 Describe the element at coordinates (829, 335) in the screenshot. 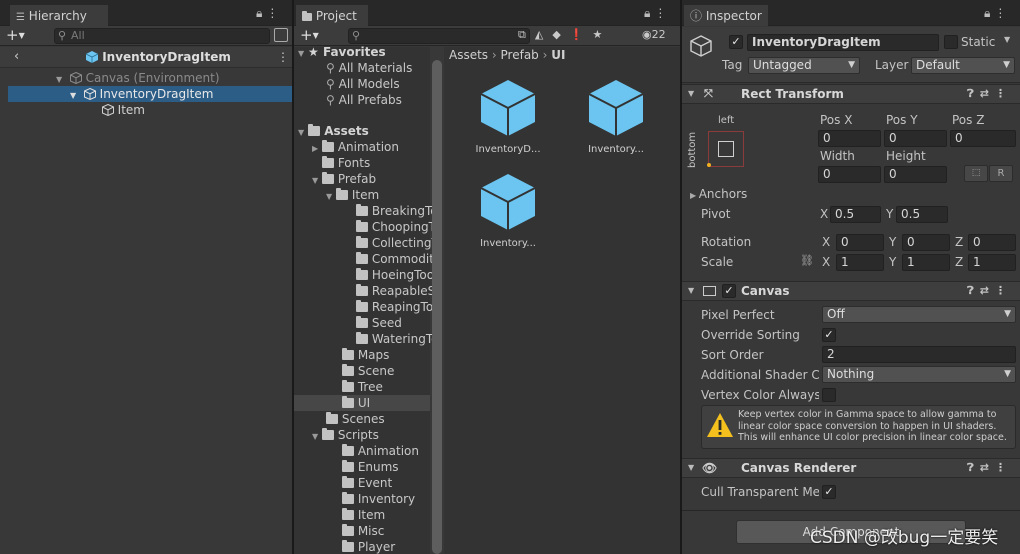

I see `override-sorting-checkbox: ✓` at that location.